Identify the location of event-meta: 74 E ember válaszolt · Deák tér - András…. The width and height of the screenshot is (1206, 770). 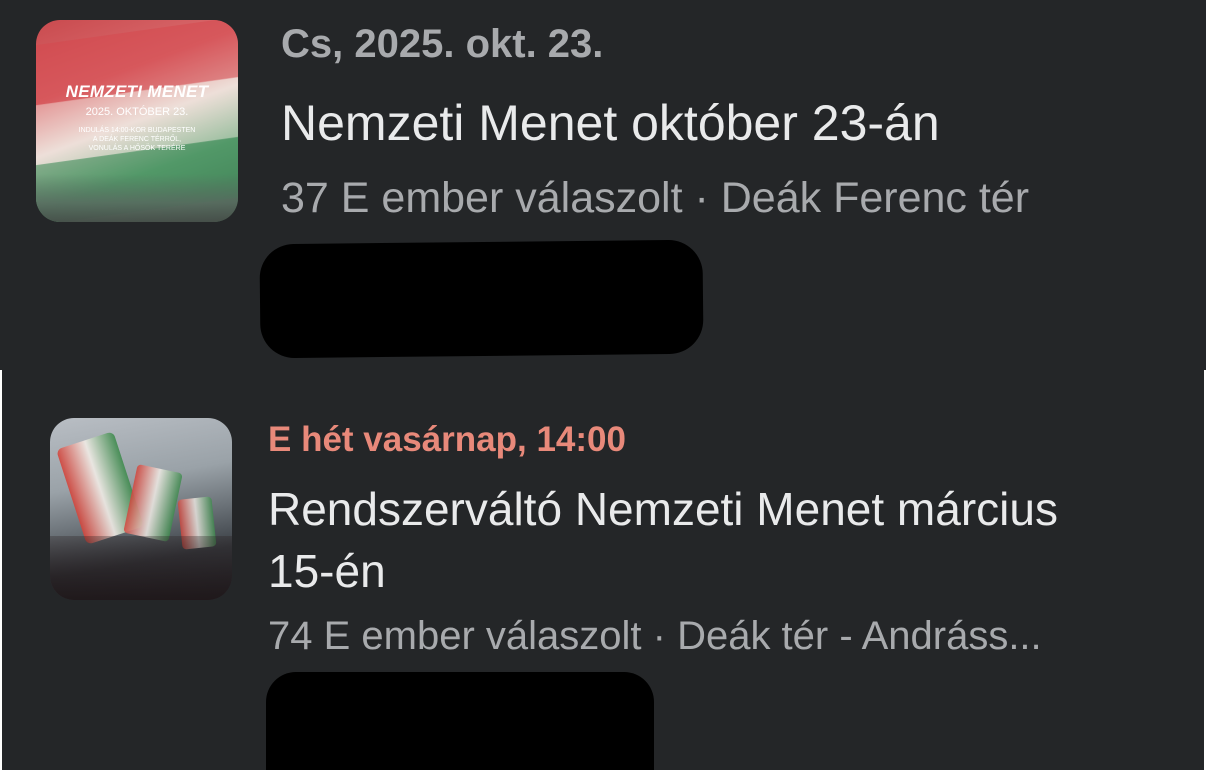
(655, 636).